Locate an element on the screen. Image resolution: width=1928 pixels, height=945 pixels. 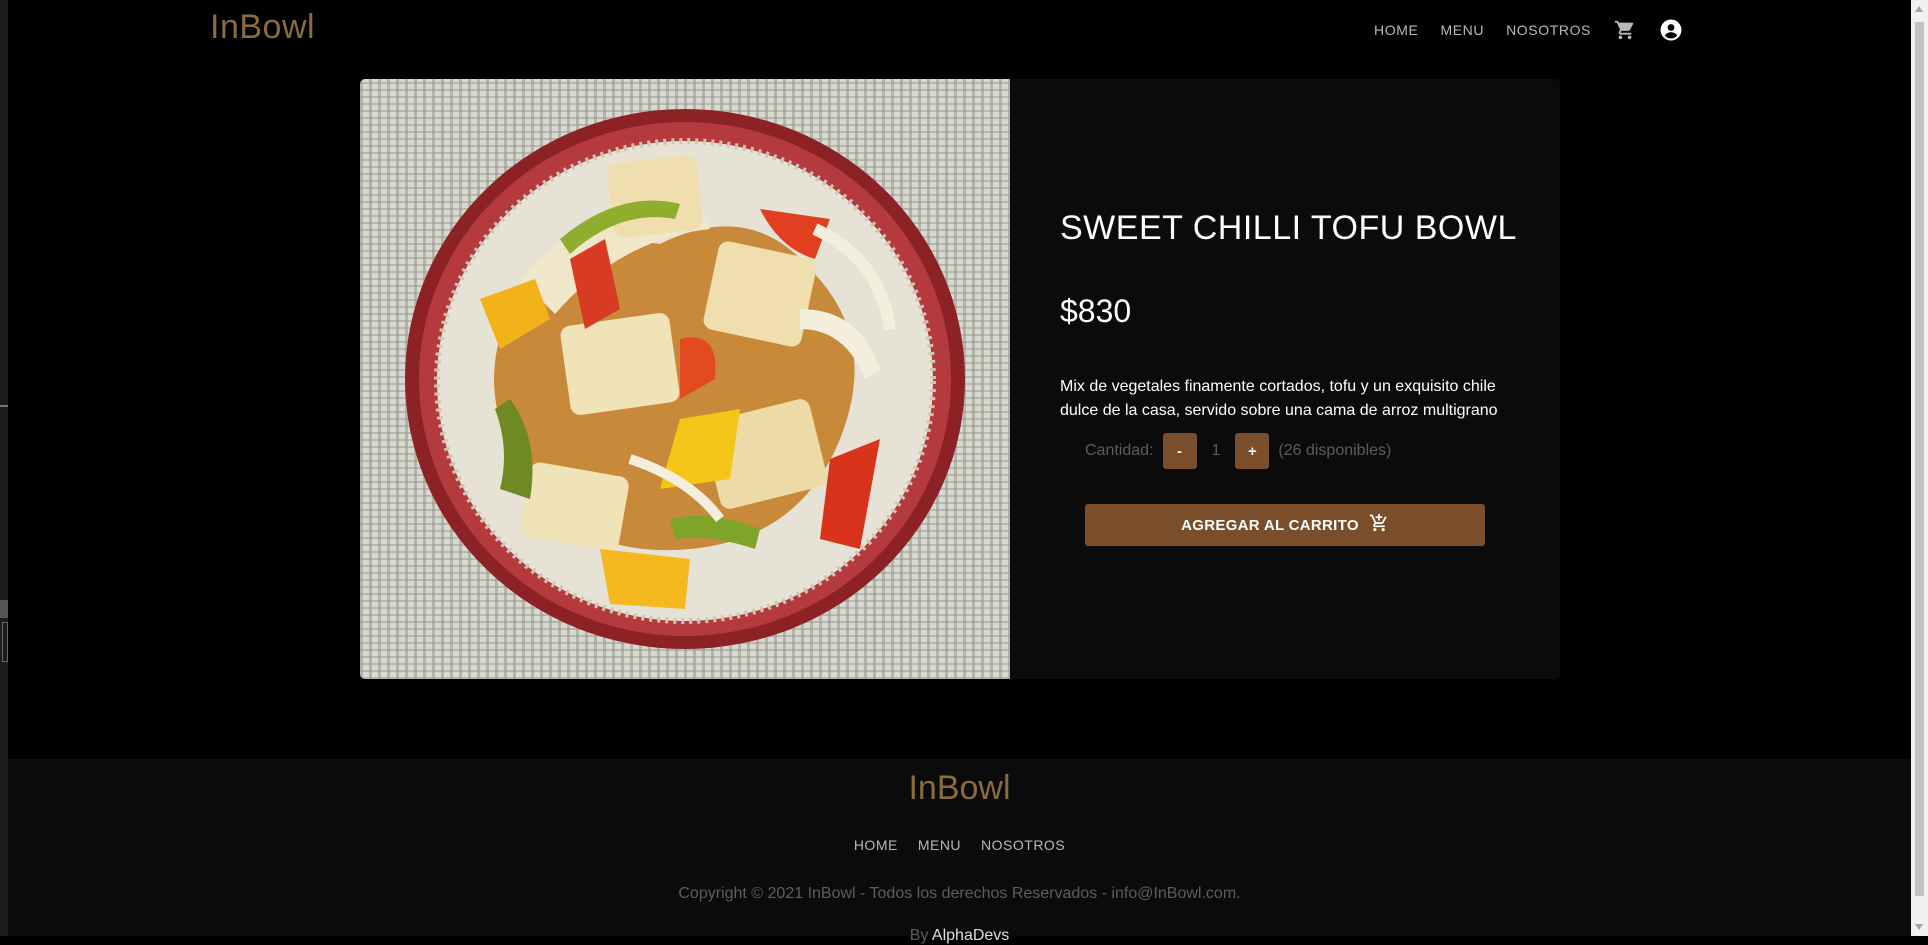
footer-link-nosotros: NOSOTROS is located at coordinates (1023, 845).